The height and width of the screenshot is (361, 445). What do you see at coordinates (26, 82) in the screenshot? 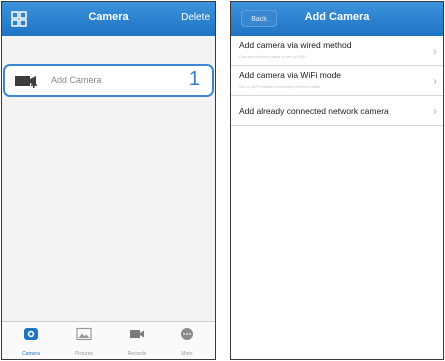
I see `camera-plus-icon` at bounding box center [26, 82].